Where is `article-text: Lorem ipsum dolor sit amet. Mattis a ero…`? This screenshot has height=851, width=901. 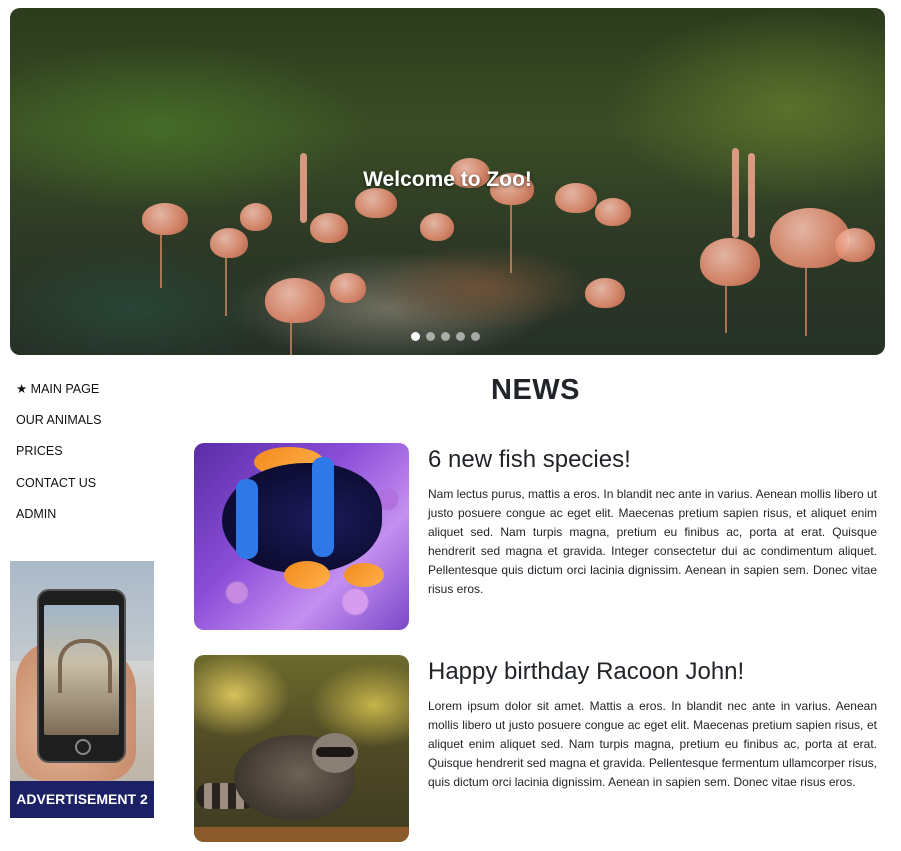
article-text: Lorem ipsum dolor sit amet. Mattis a ero… is located at coordinates (652, 744).